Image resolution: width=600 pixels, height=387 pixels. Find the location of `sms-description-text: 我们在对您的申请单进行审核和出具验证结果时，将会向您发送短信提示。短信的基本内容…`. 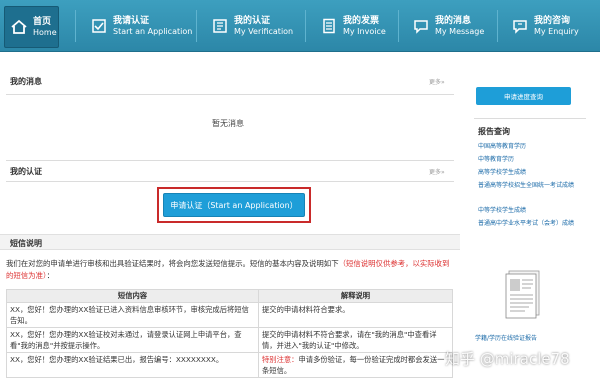

sms-description-text: 我们在对您的申请单进行审核和出具验证结果时，将会向您发送短信提示。短信的基本内容… is located at coordinates (172, 263).